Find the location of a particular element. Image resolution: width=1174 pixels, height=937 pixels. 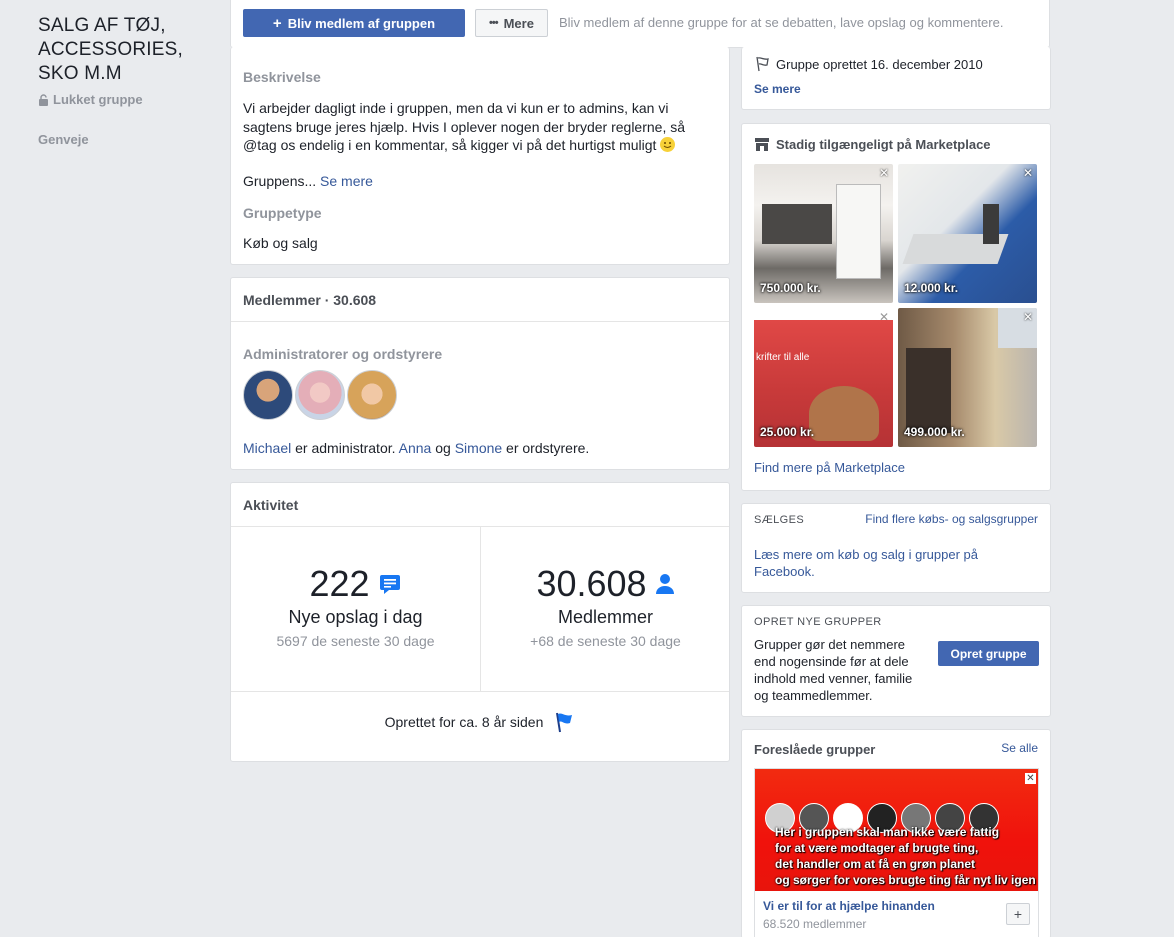

group-type-value: Køb og salg is located at coordinates (280, 243).